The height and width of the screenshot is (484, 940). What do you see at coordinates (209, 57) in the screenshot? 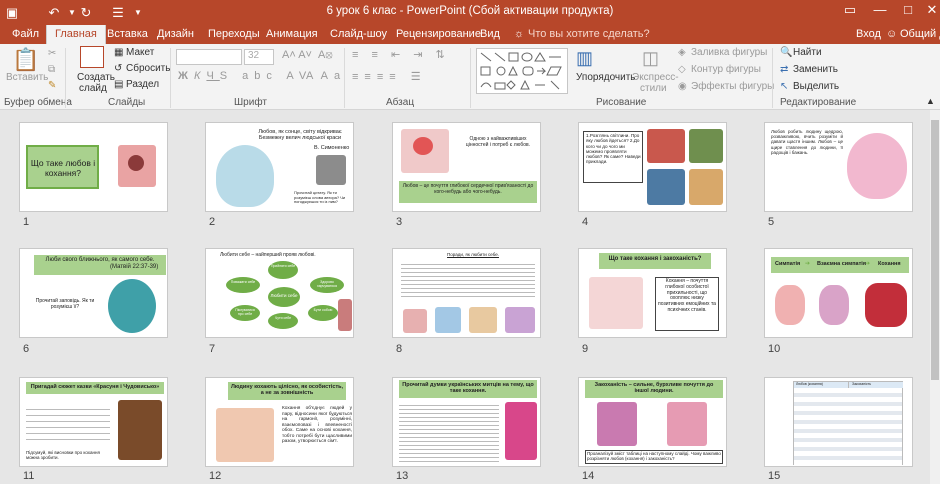
I see `font-name-input` at bounding box center [209, 57].